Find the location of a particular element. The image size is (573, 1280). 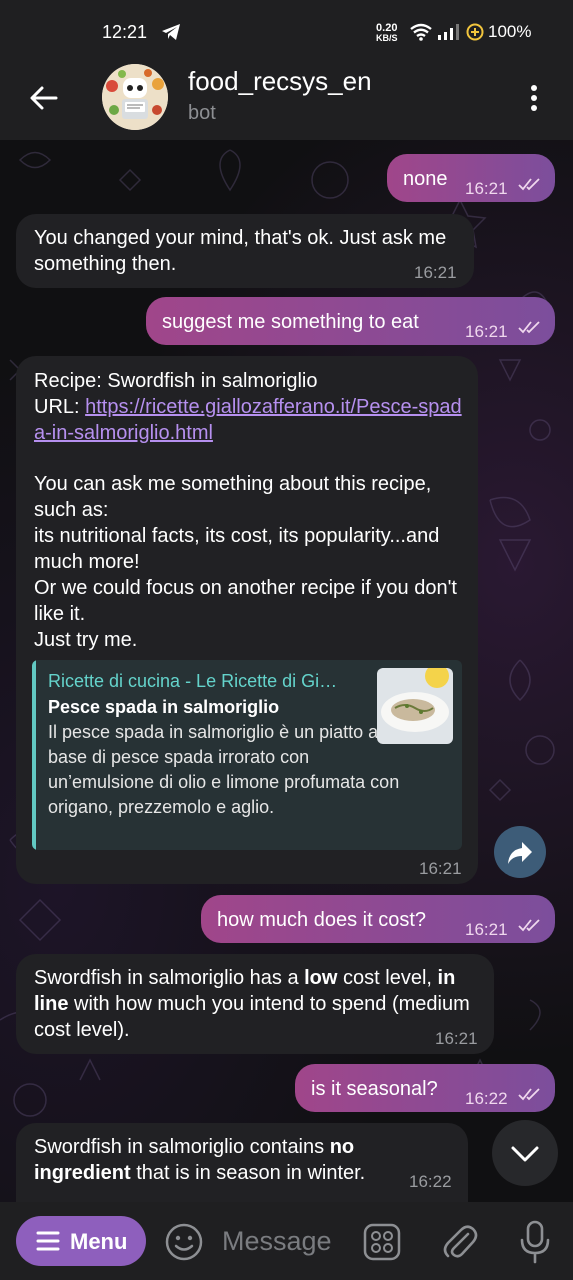

battery-saver-icon is located at coordinates (475, 32).